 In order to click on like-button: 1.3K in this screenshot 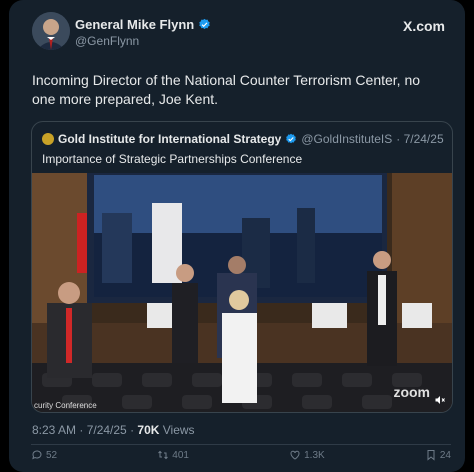, I will do `click(307, 455)`.